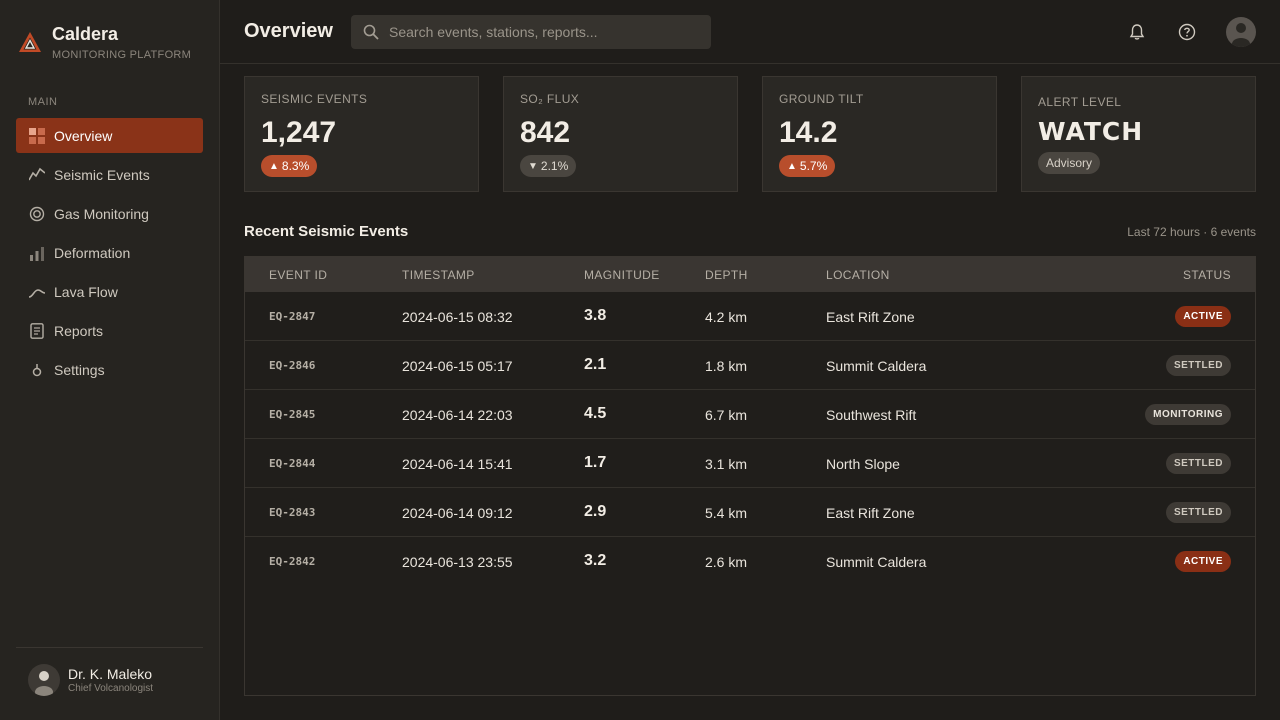 This screenshot has width=1280, height=720. Describe the element at coordinates (457, 464) in the screenshot. I see `event-timestamp: 2024-06-14 15:41` at that location.